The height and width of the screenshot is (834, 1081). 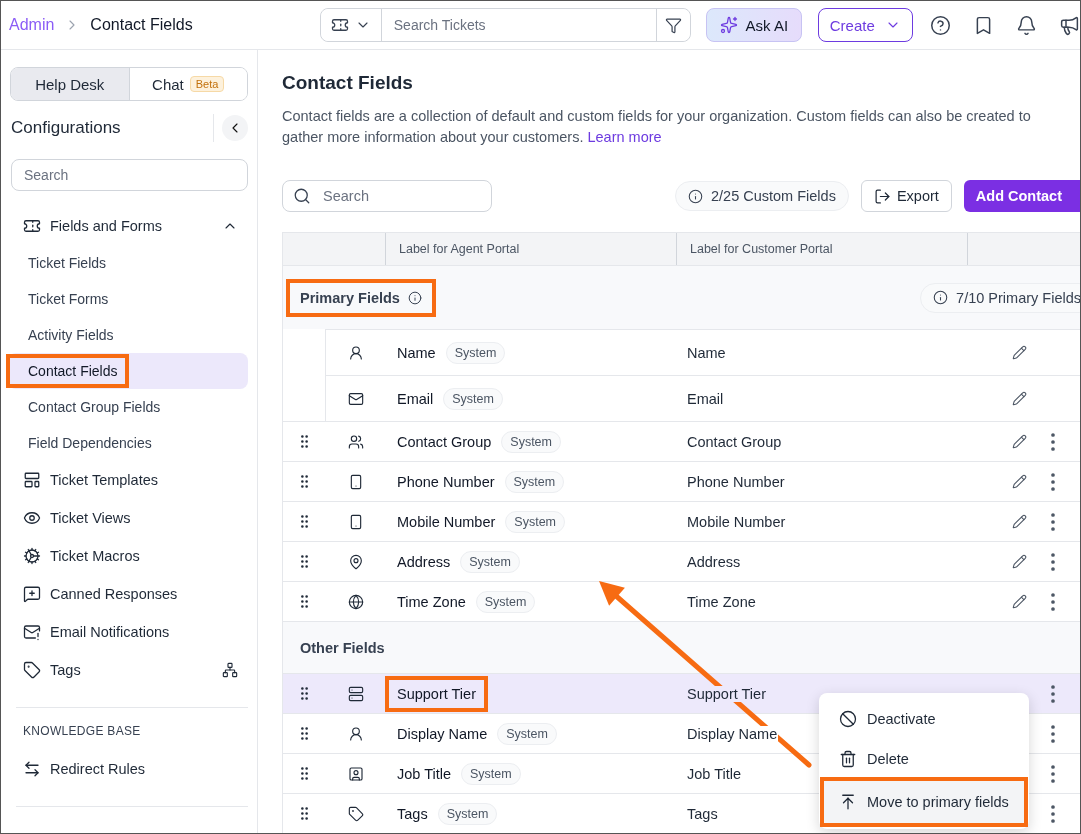 I want to click on sidebar-subitem: Contact Fields, so click(x=128, y=371).